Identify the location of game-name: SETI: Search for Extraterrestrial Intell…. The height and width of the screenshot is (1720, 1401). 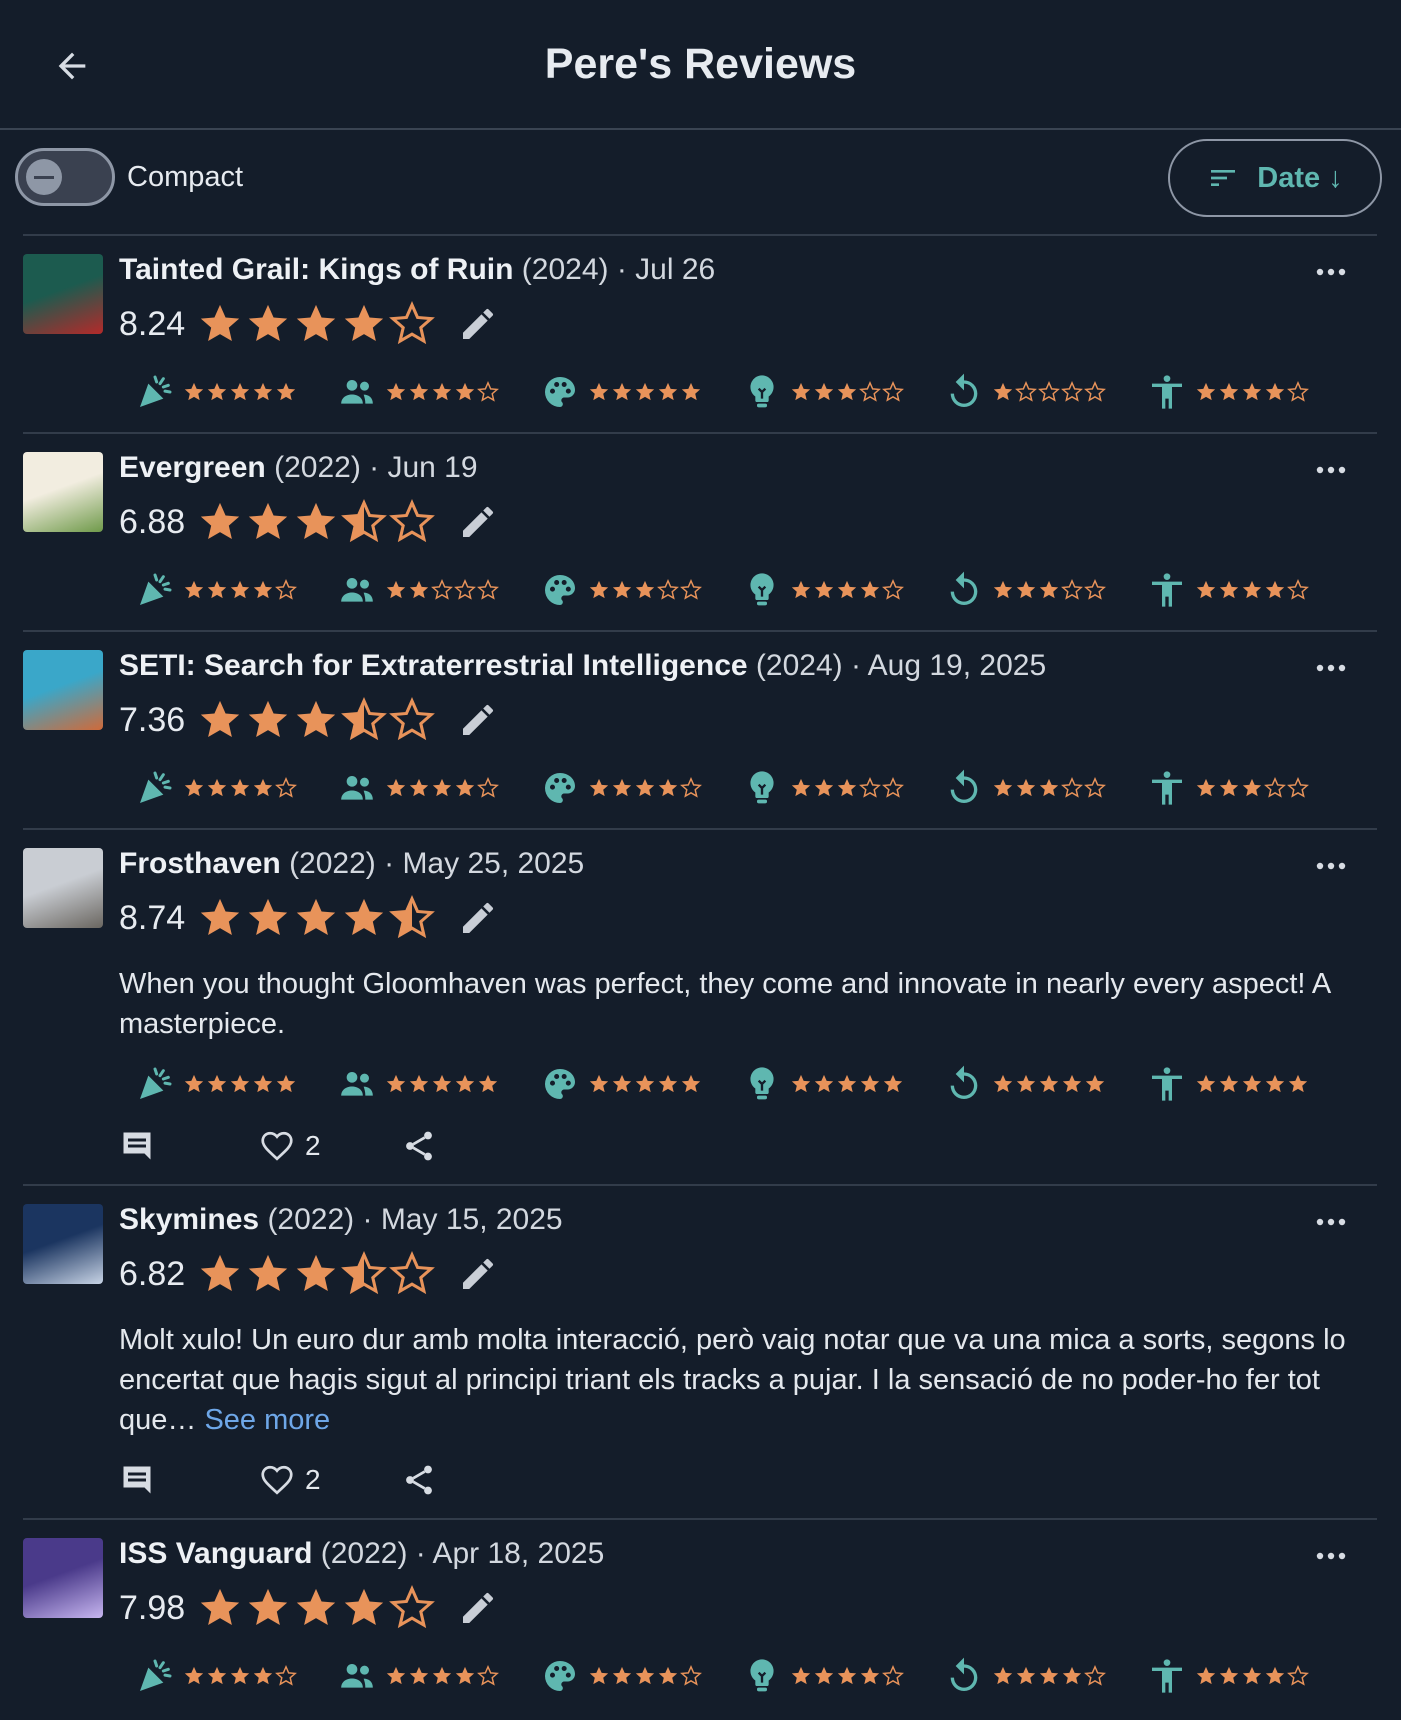
(433, 665).